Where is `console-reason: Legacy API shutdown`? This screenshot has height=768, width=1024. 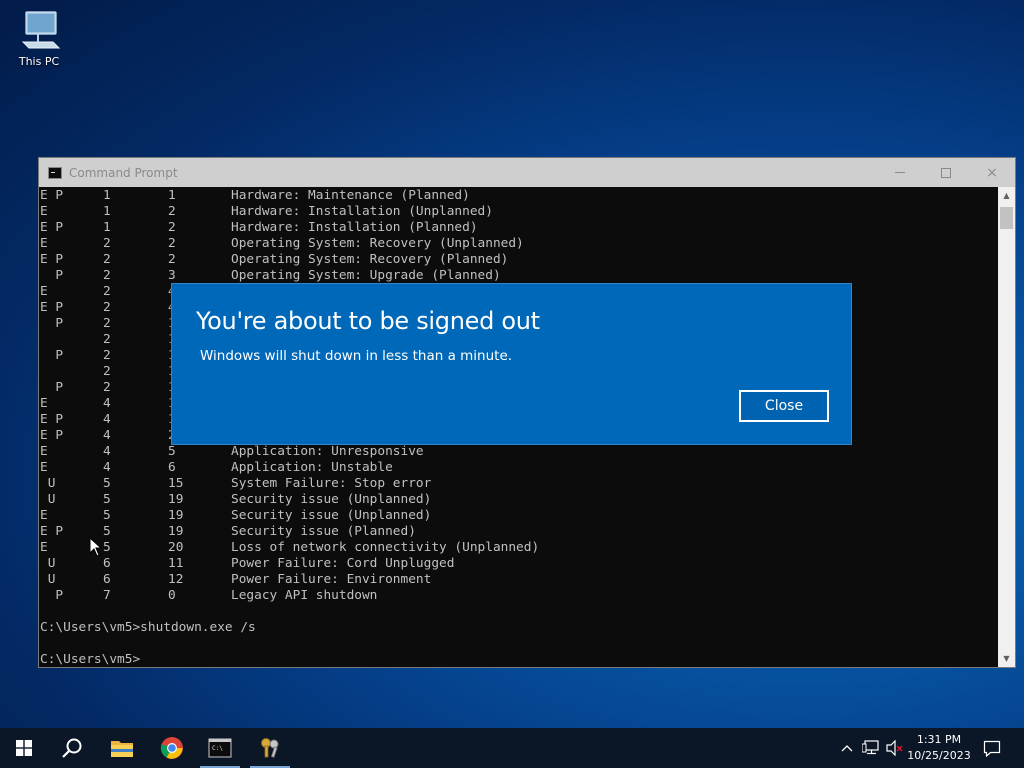
console-reason: Legacy API shutdown is located at coordinates (304, 595).